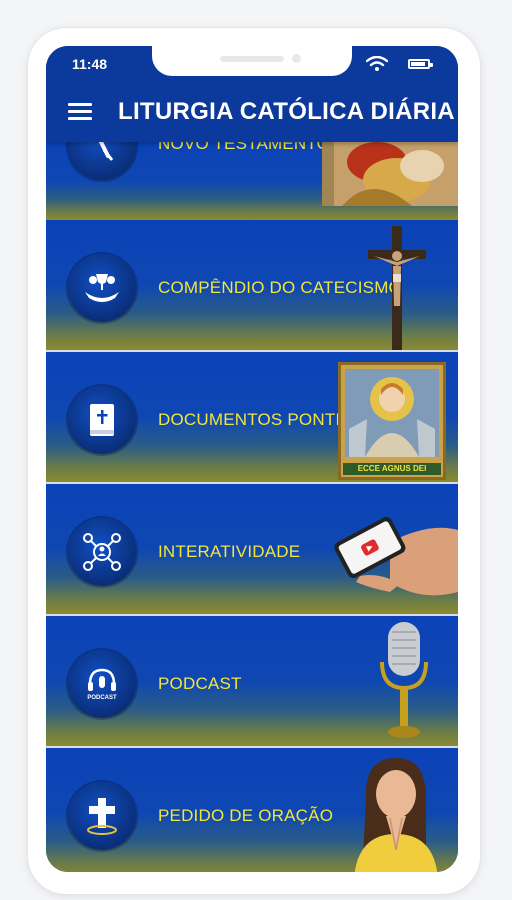 The width and height of the screenshot is (512, 900). What do you see at coordinates (396, 815) in the screenshot?
I see `praying-girl-image` at bounding box center [396, 815].